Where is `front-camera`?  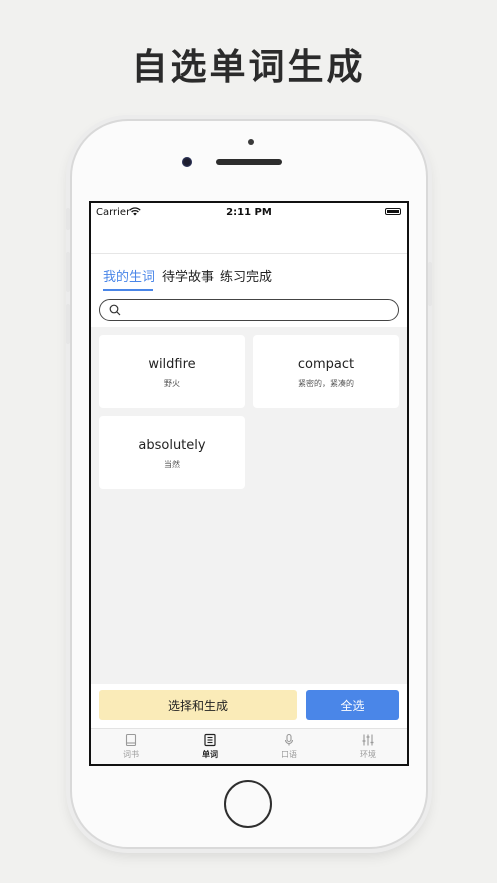
front-camera is located at coordinates (187, 162).